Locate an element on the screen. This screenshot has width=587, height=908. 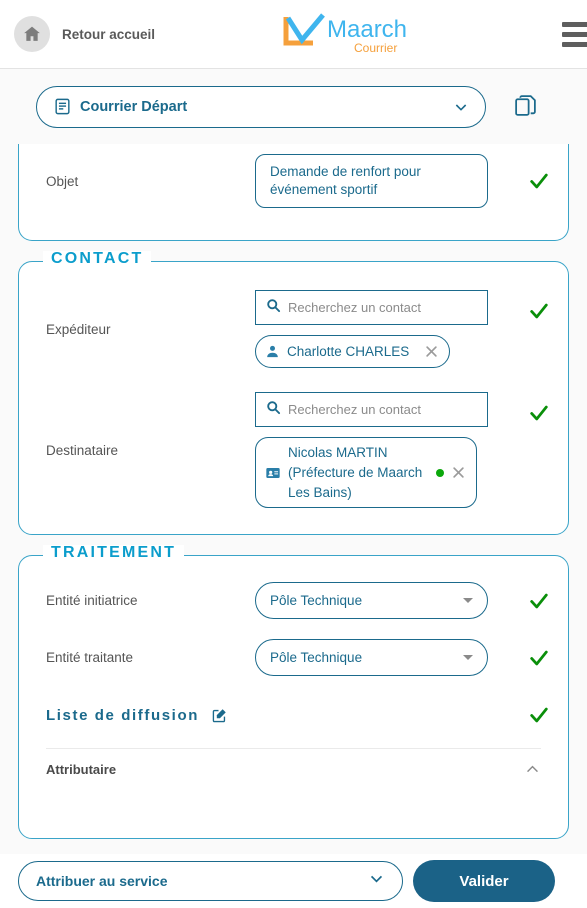
objet-label: Objet is located at coordinates (62, 181).